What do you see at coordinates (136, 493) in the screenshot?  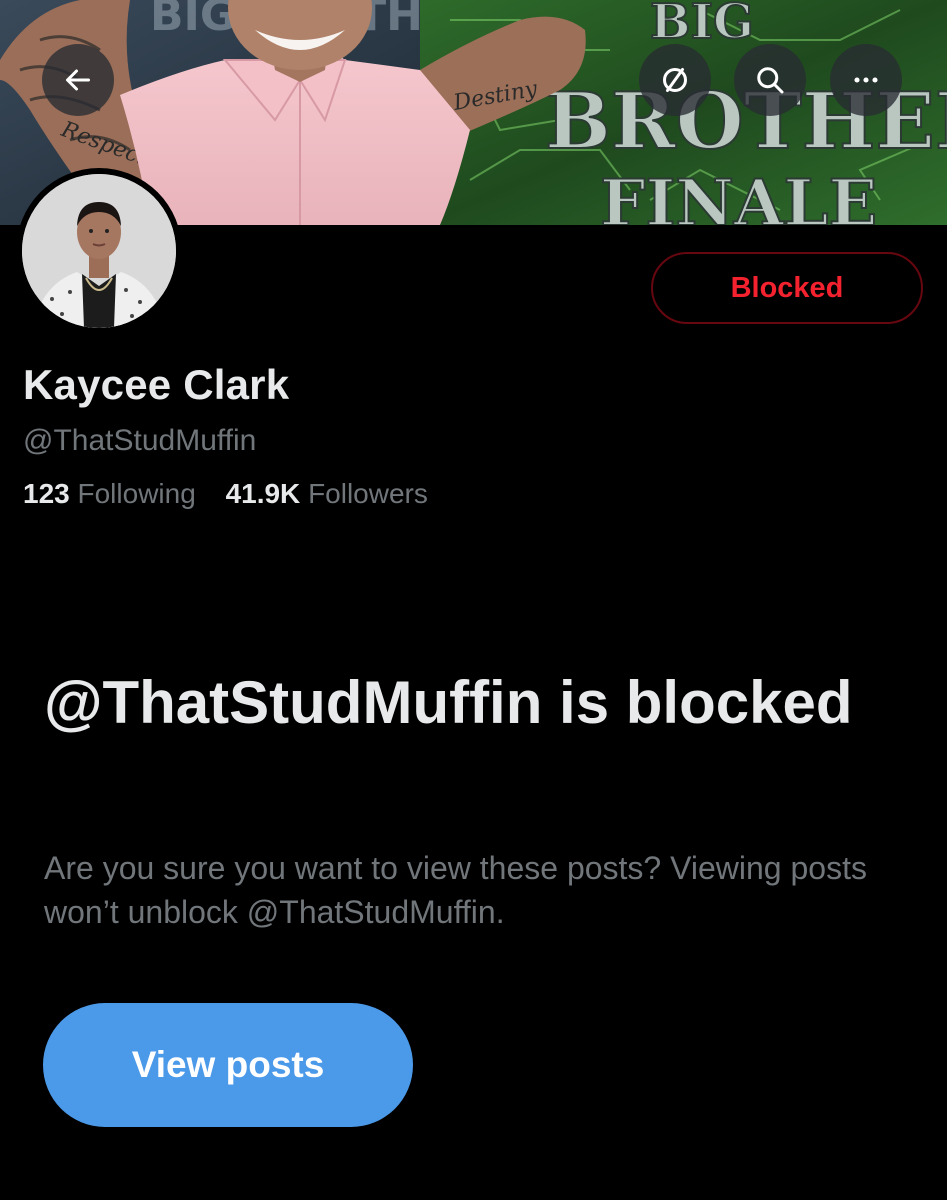 I see `following-label: Following` at bounding box center [136, 493].